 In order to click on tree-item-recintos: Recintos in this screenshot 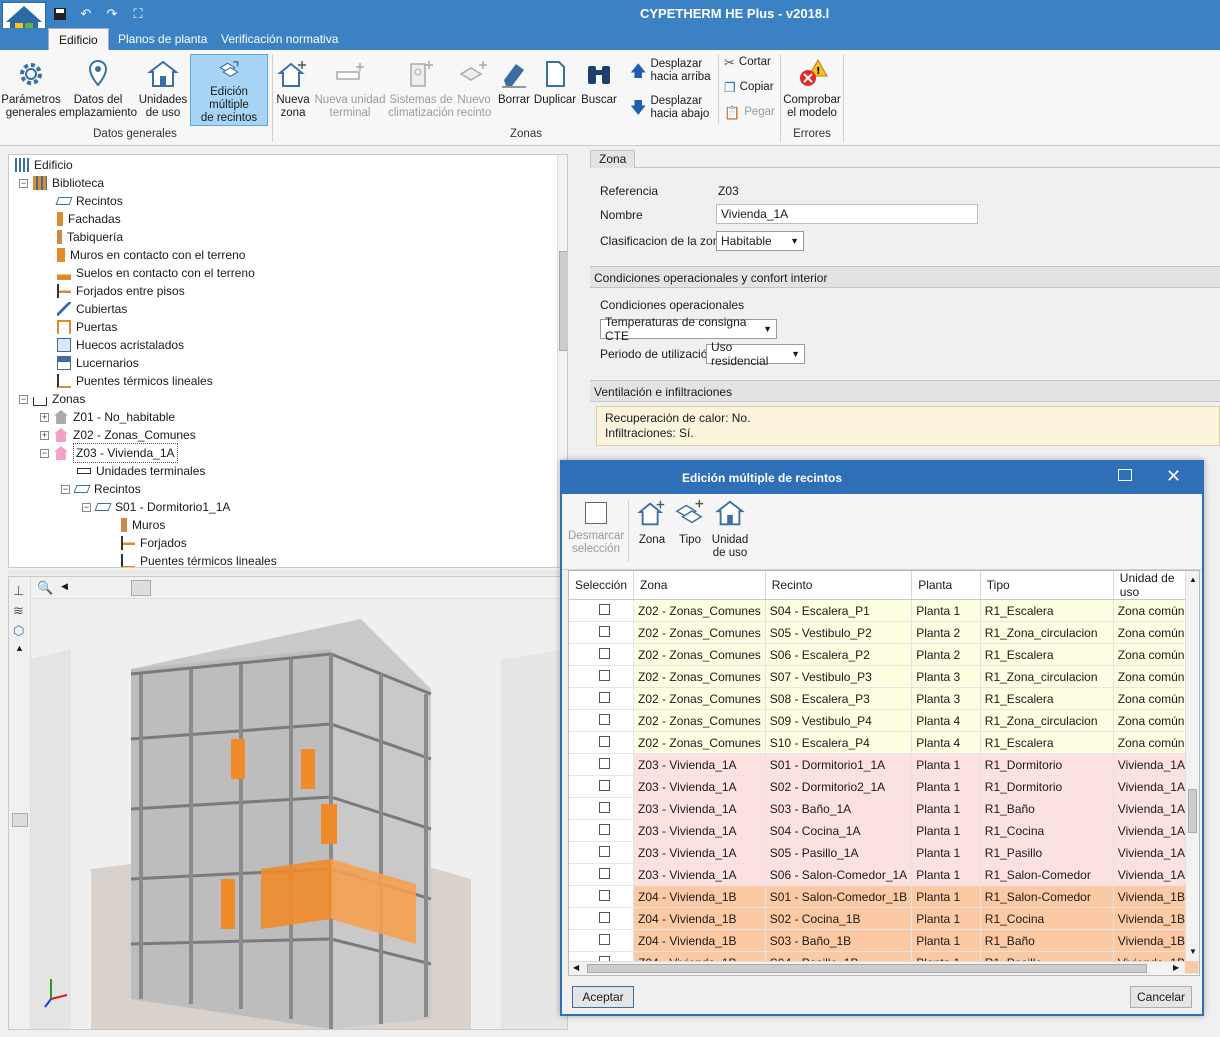, I will do `click(89, 201)`.